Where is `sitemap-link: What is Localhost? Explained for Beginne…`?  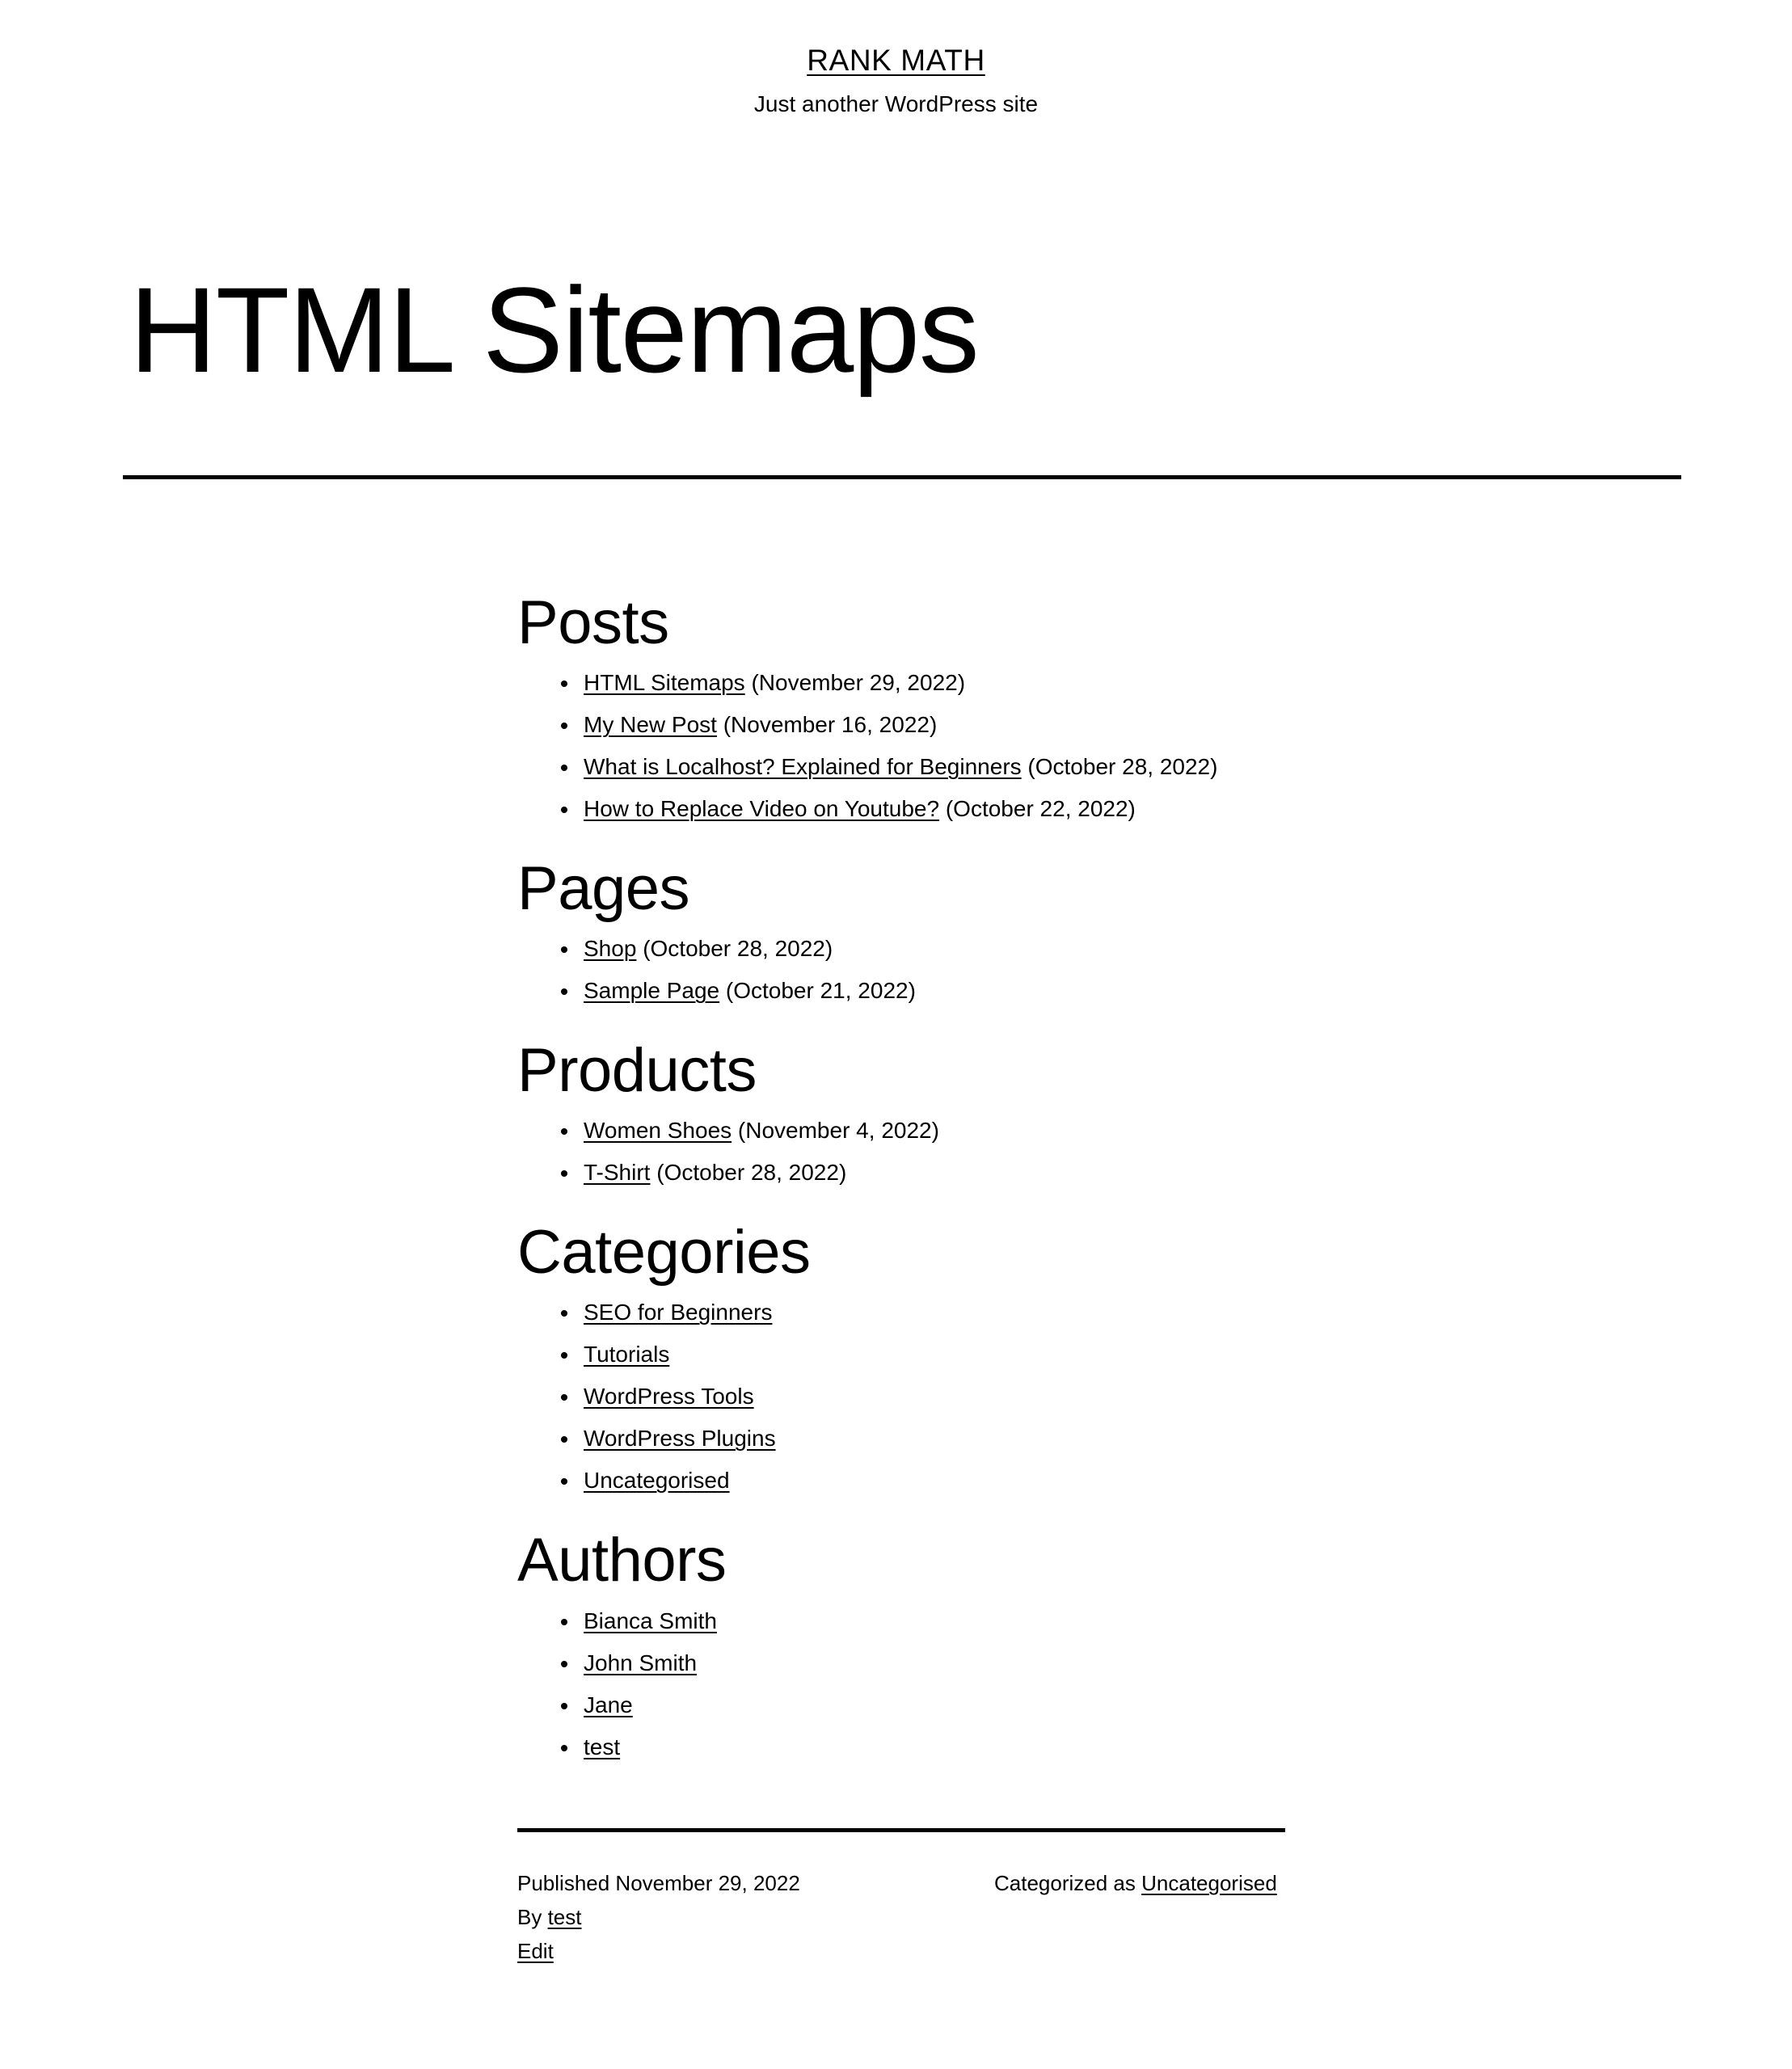
sitemap-link: What is Localhost? Explained for Beginne… is located at coordinates (803, 766).